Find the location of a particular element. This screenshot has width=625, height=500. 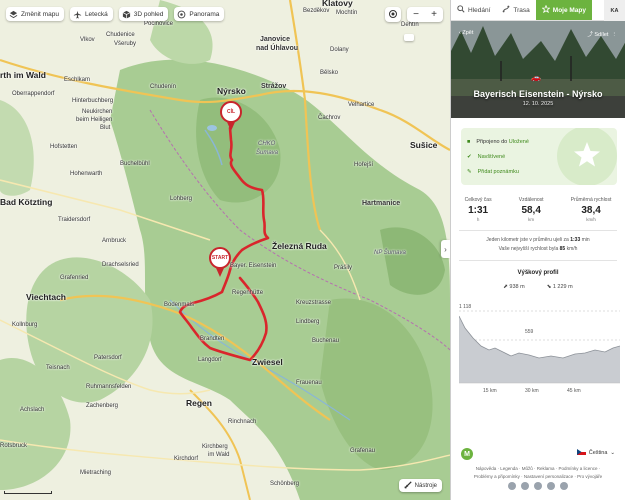

place-label: Bodenmais is located at coordinates (179, 305).